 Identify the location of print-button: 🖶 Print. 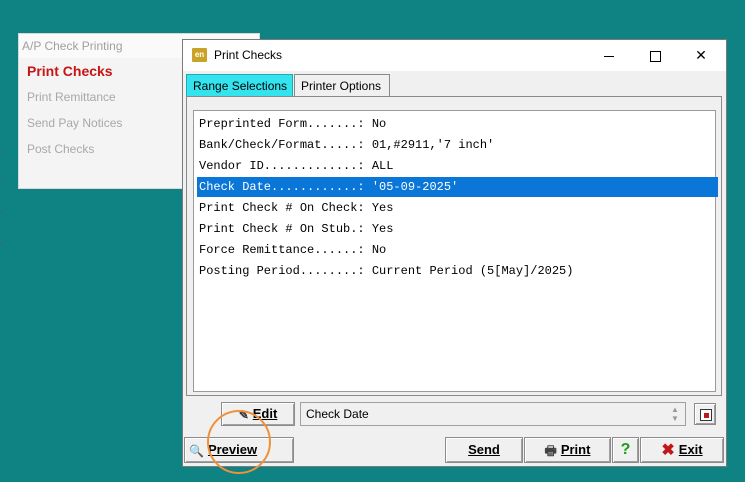
(567, 450).